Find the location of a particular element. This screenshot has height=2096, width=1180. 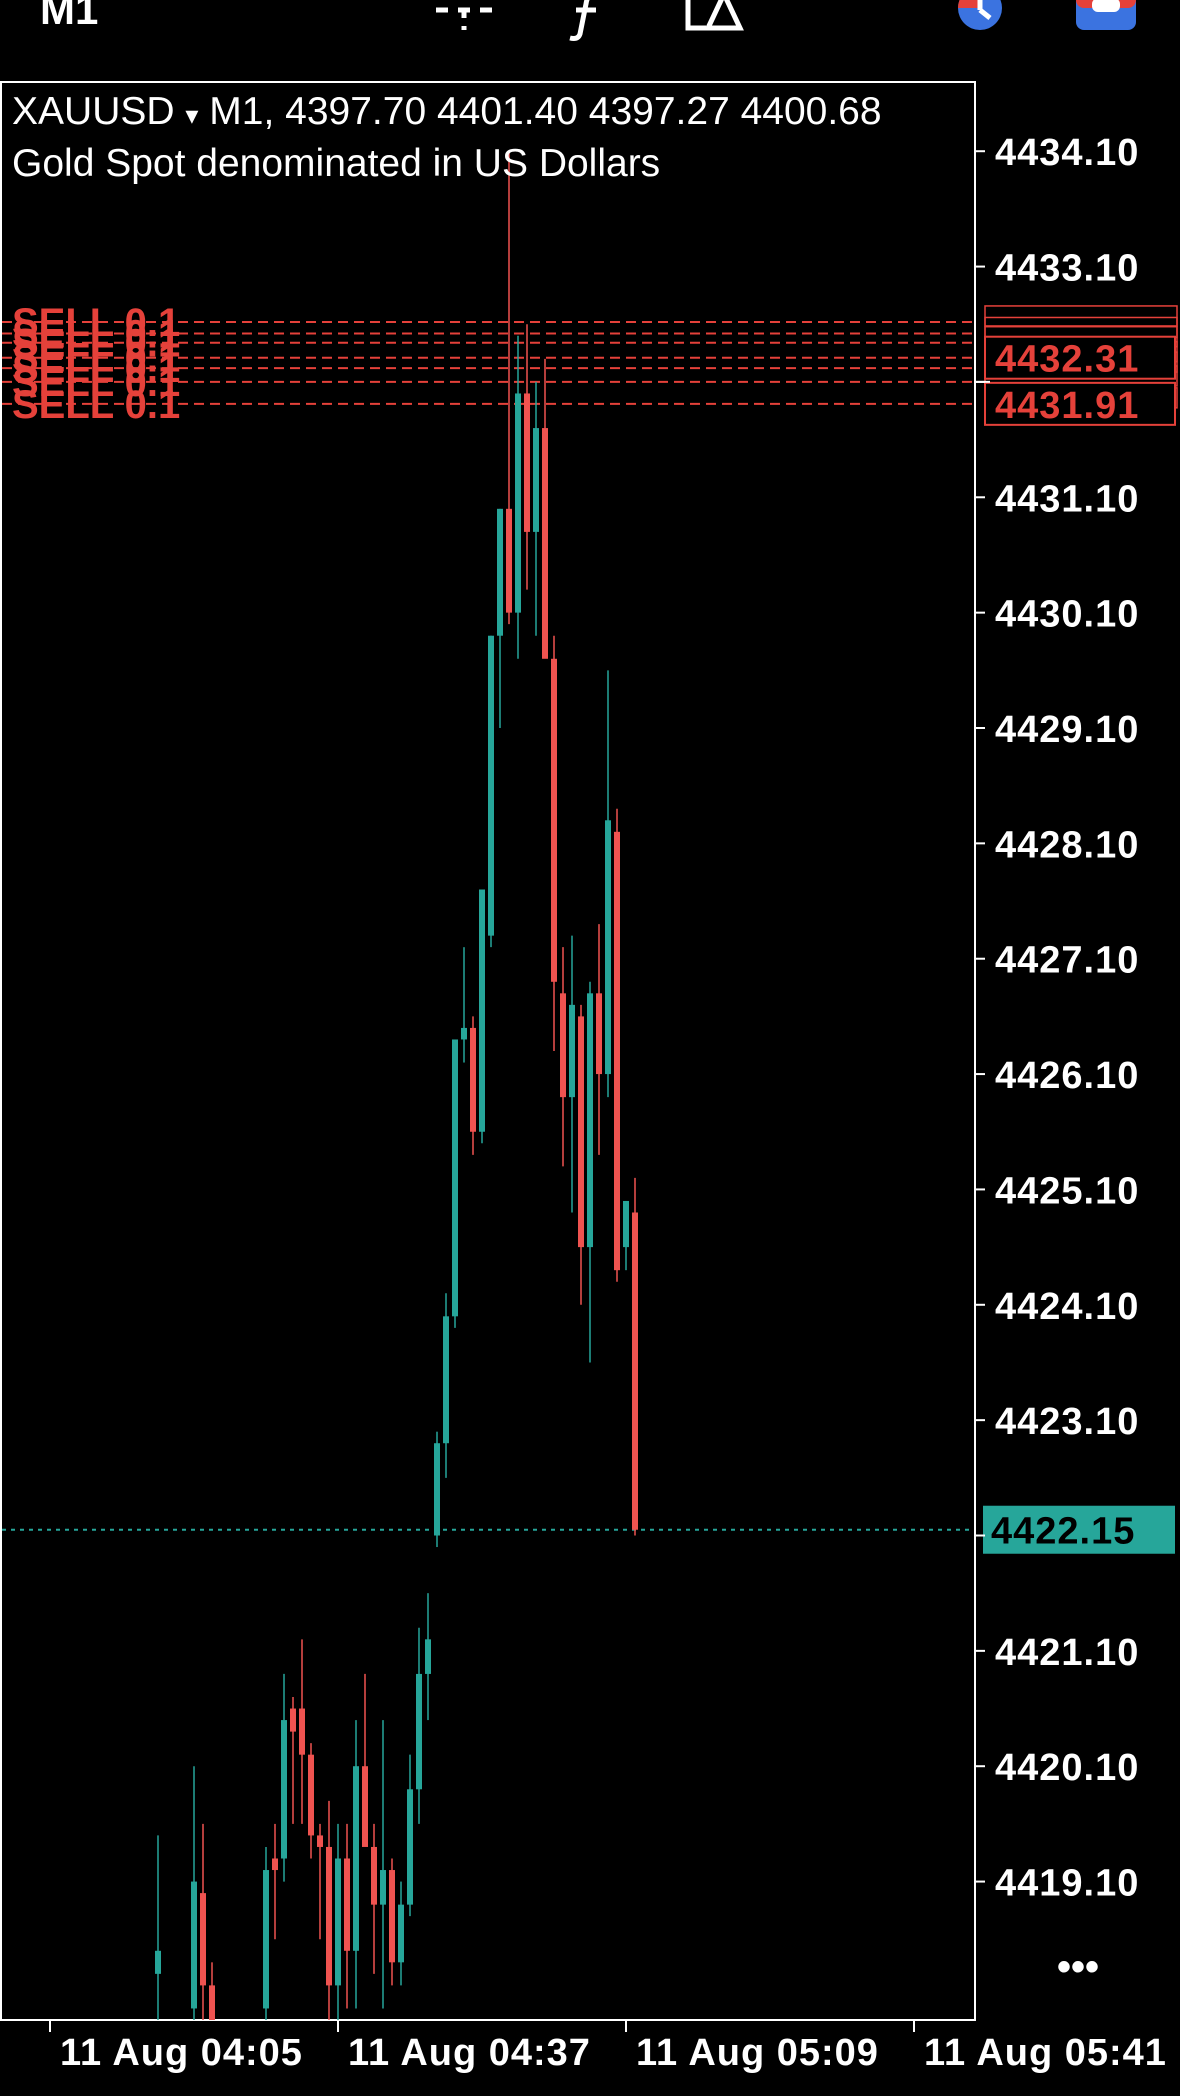

order-price-label: 4431.91 is located at coordinates (1067, 406).